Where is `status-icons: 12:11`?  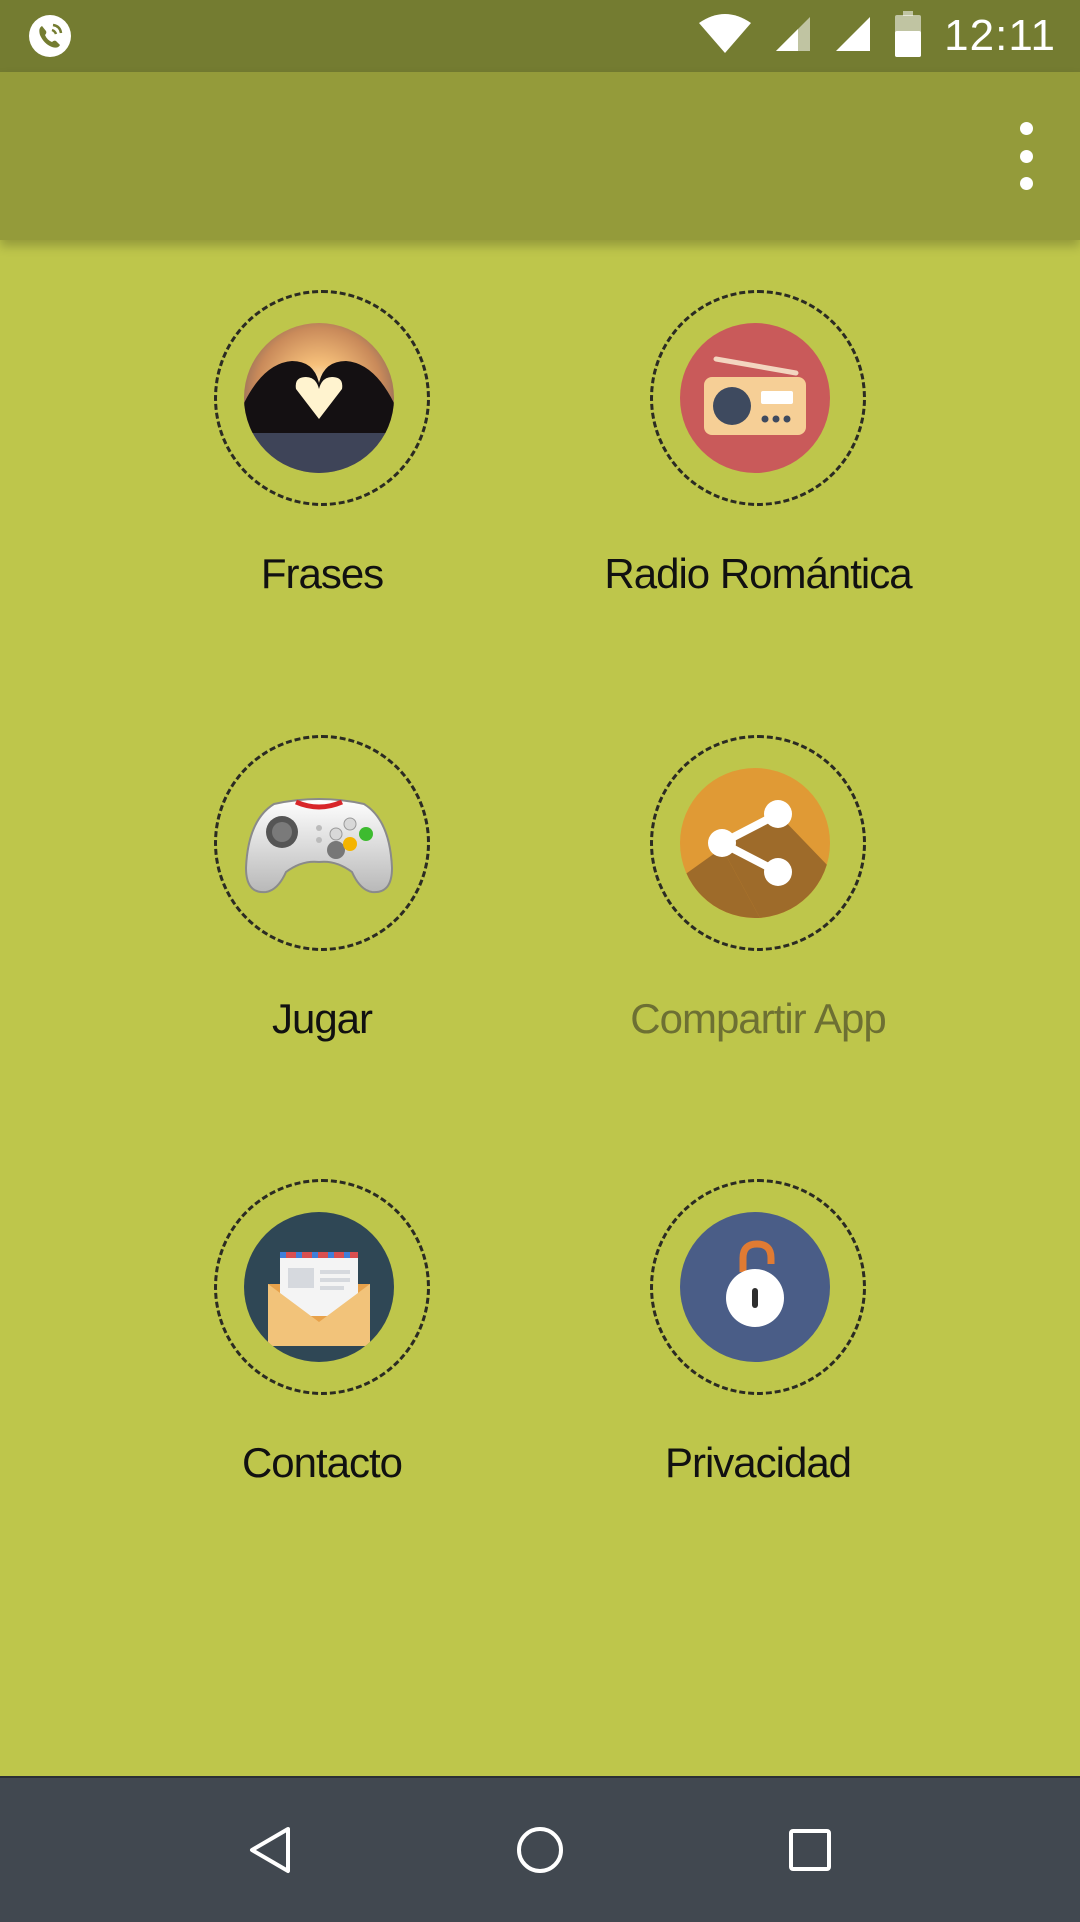 status-icons: 12:11 is located at coordinates (877, 36).